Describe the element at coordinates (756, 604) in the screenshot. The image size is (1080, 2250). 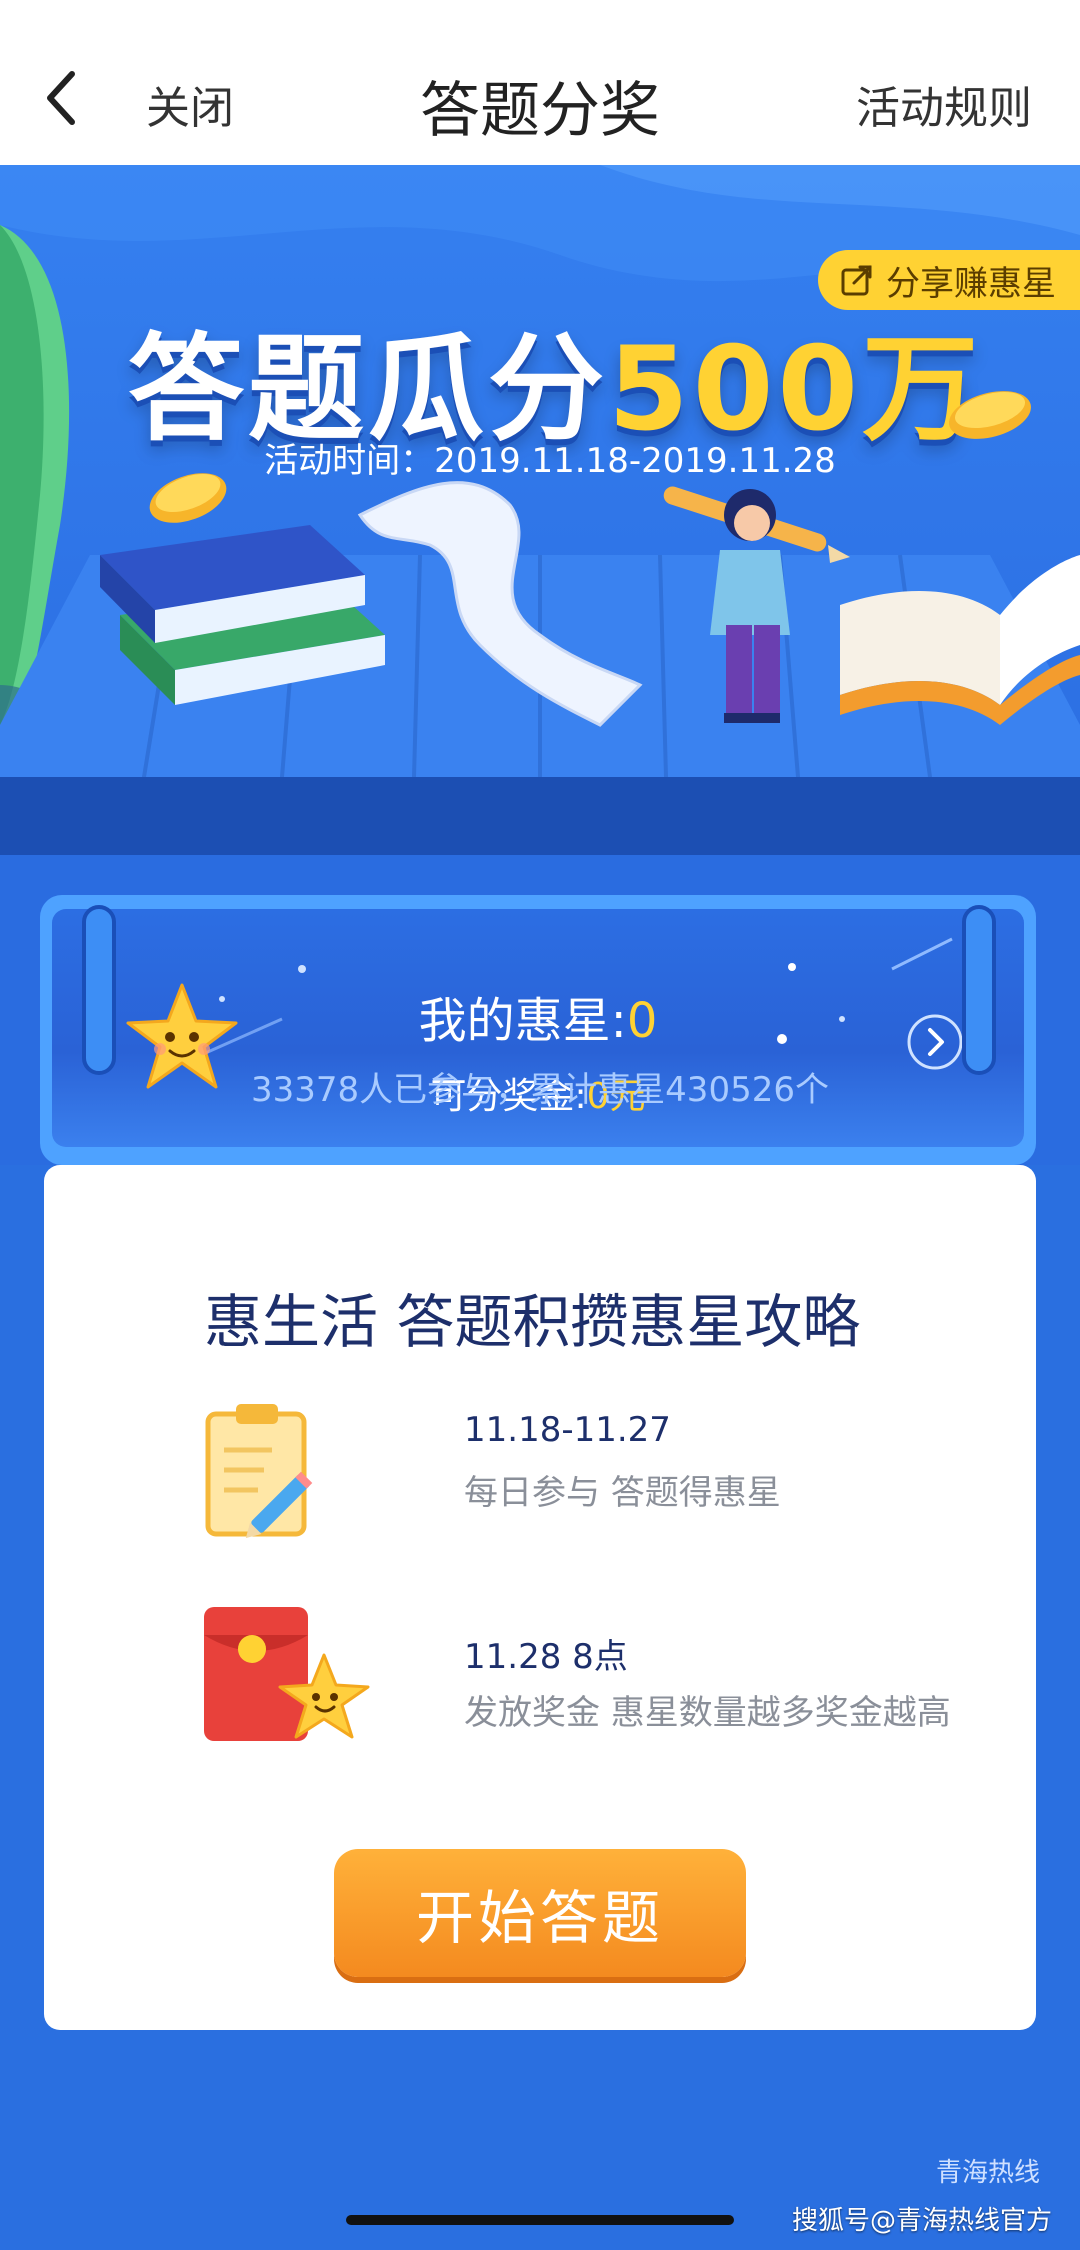
I see `girl-figure` at that location.